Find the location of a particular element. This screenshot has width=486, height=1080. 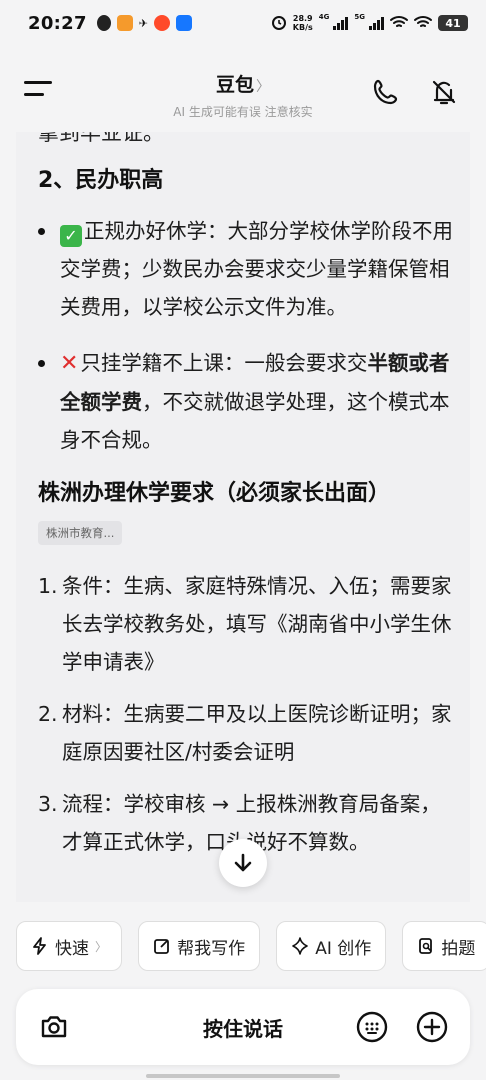

ai-create-chip: AI 创作 is located at coordinates (331, 946).